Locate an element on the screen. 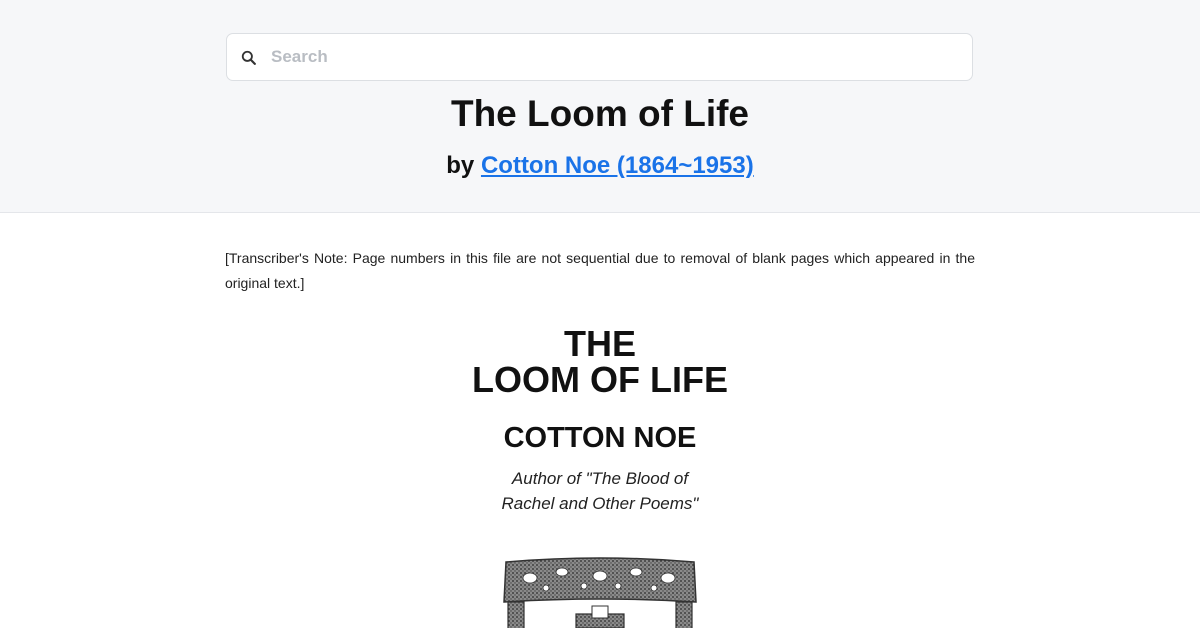  title-line-2: LOOM OF LIFE is located at coordinates (600, 379).